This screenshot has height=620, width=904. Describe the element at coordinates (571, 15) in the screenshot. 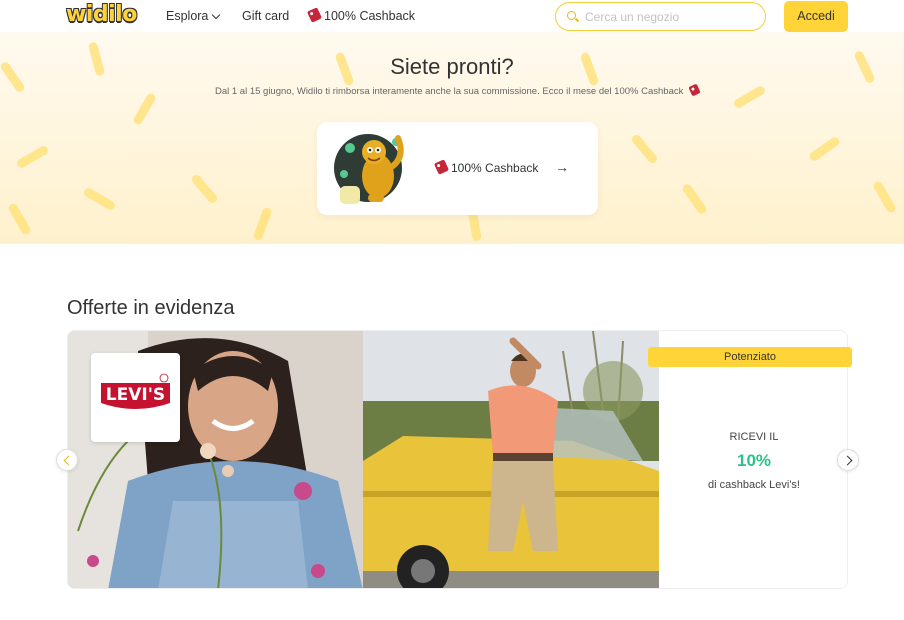

I see `search-icon` at that location.